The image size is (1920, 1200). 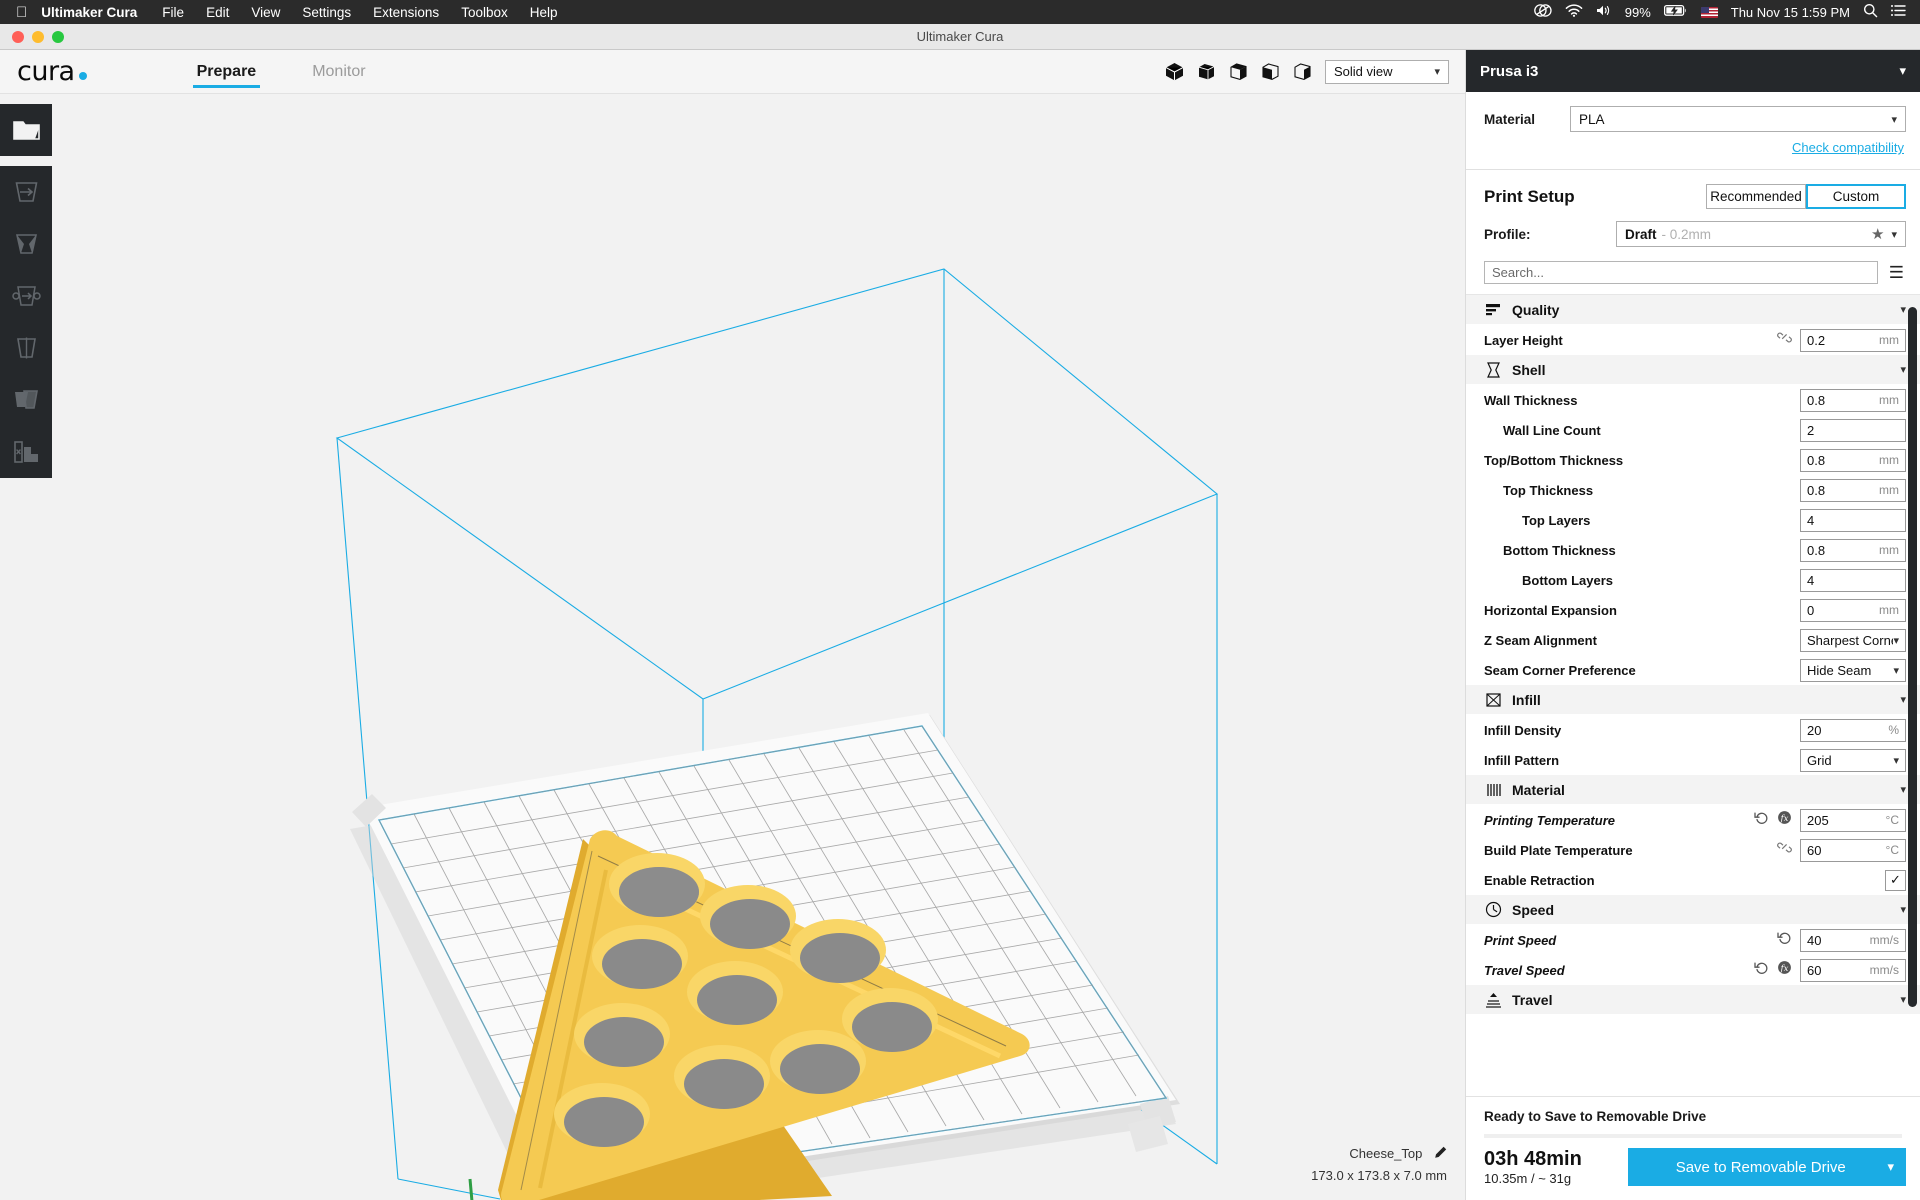 I want to click on travel-icon, so click(x=1493, y=1000).